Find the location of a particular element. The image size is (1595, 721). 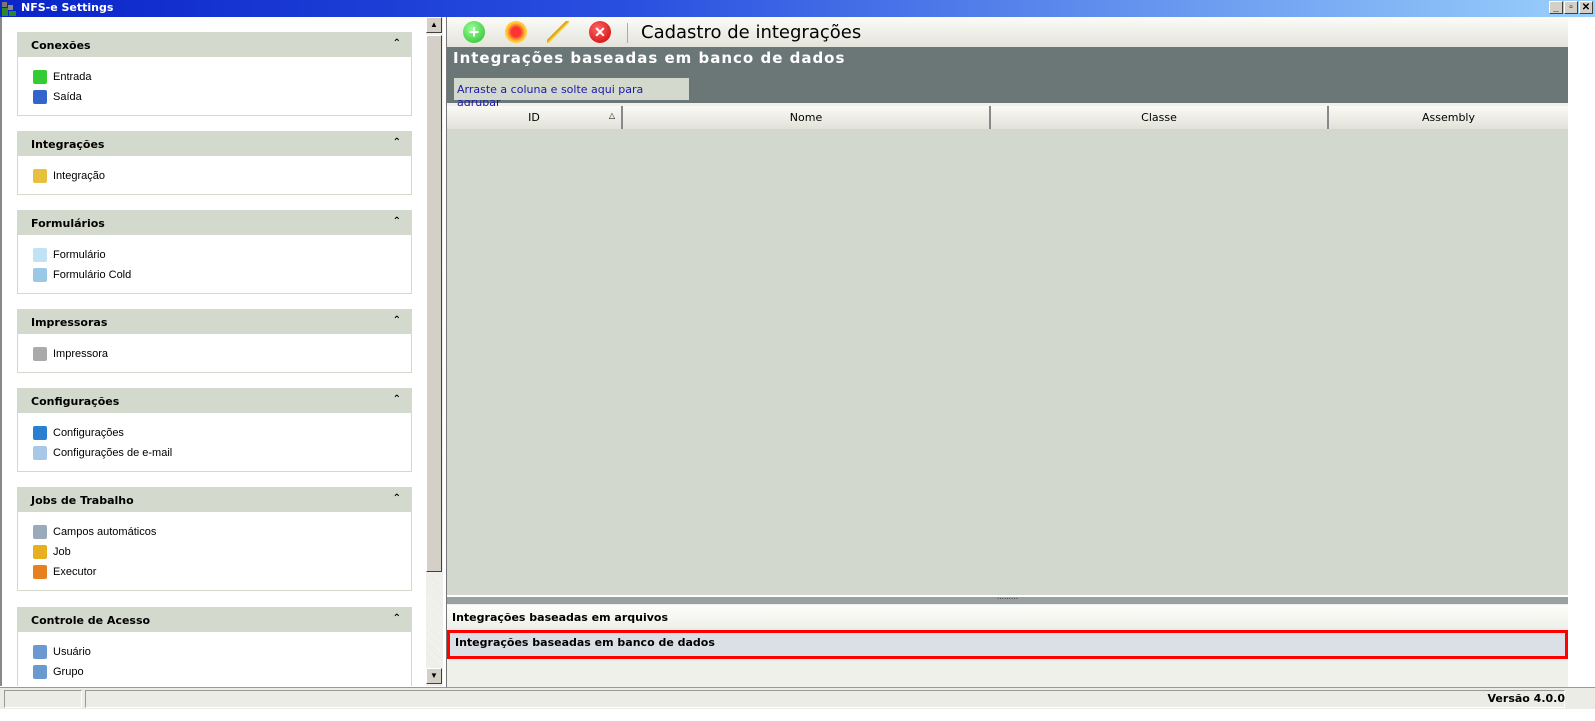

sidebar-scrollbar: ▲ ▼ is located at coordinates (434, 351).